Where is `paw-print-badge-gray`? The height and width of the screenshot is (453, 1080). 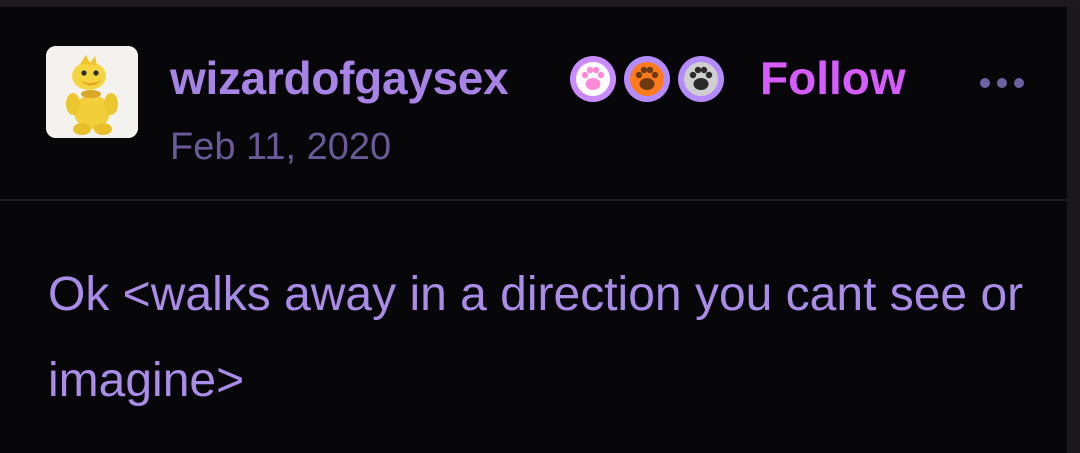
paw-print-badge-gray is located at coordinates (701, 79).